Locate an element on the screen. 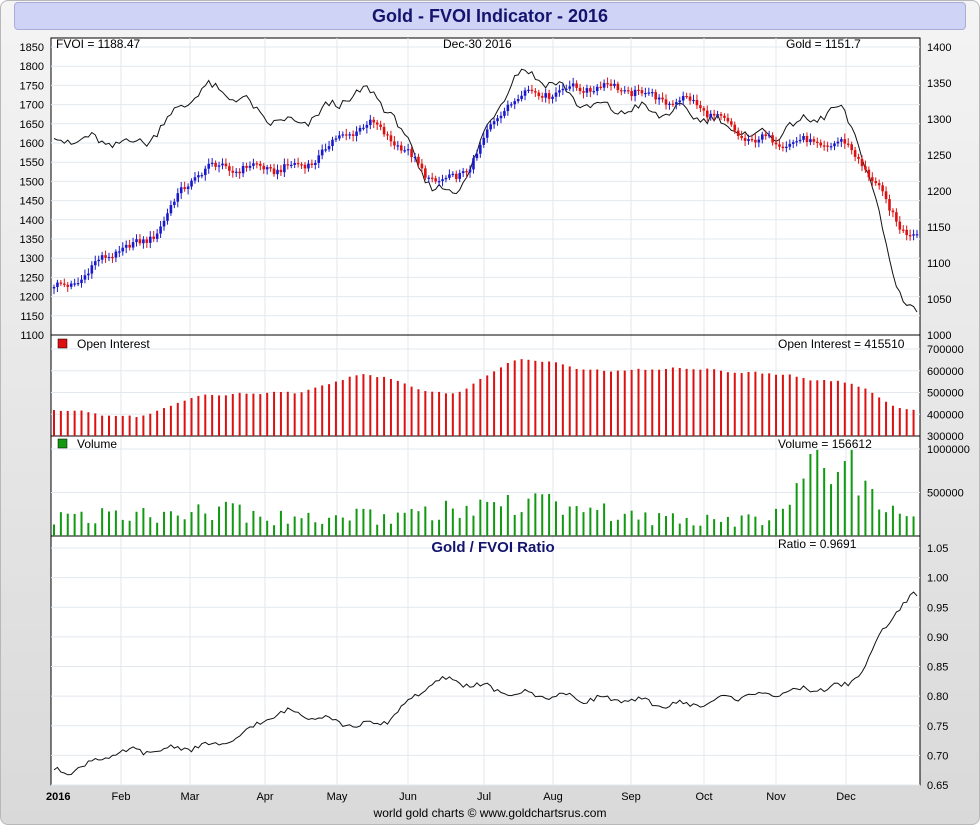 Image resolution: width=980 pixels, height=825 pixels. gold-axis-tick: 1400 is located at coordinates (939, 48).